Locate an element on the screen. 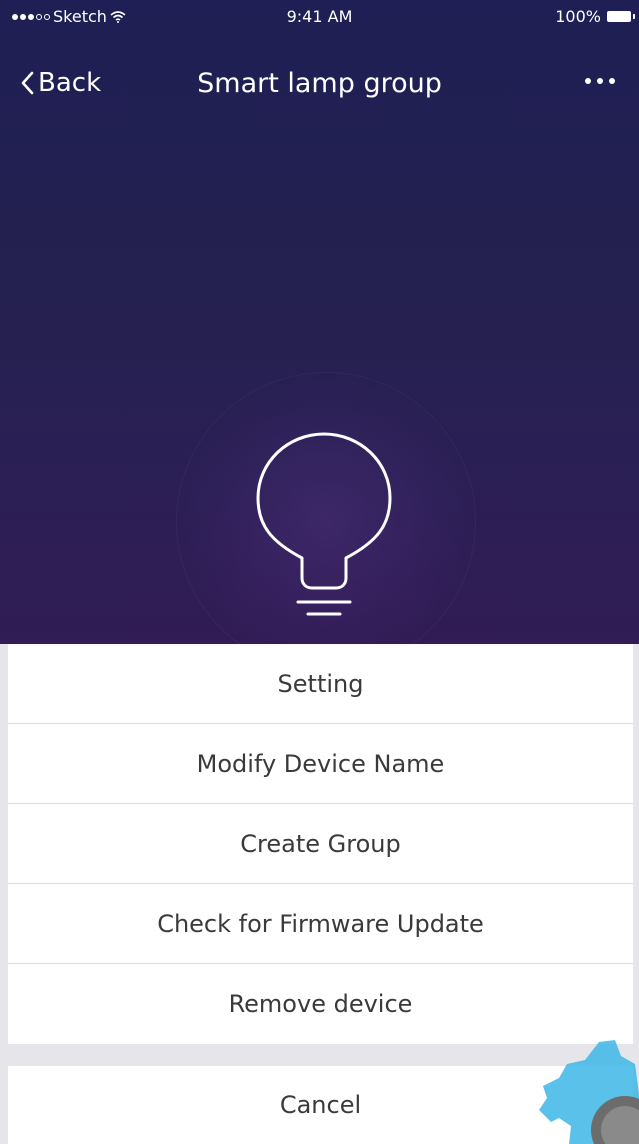  action-remove-device: Remove device is located at coordinates (320, 1004).